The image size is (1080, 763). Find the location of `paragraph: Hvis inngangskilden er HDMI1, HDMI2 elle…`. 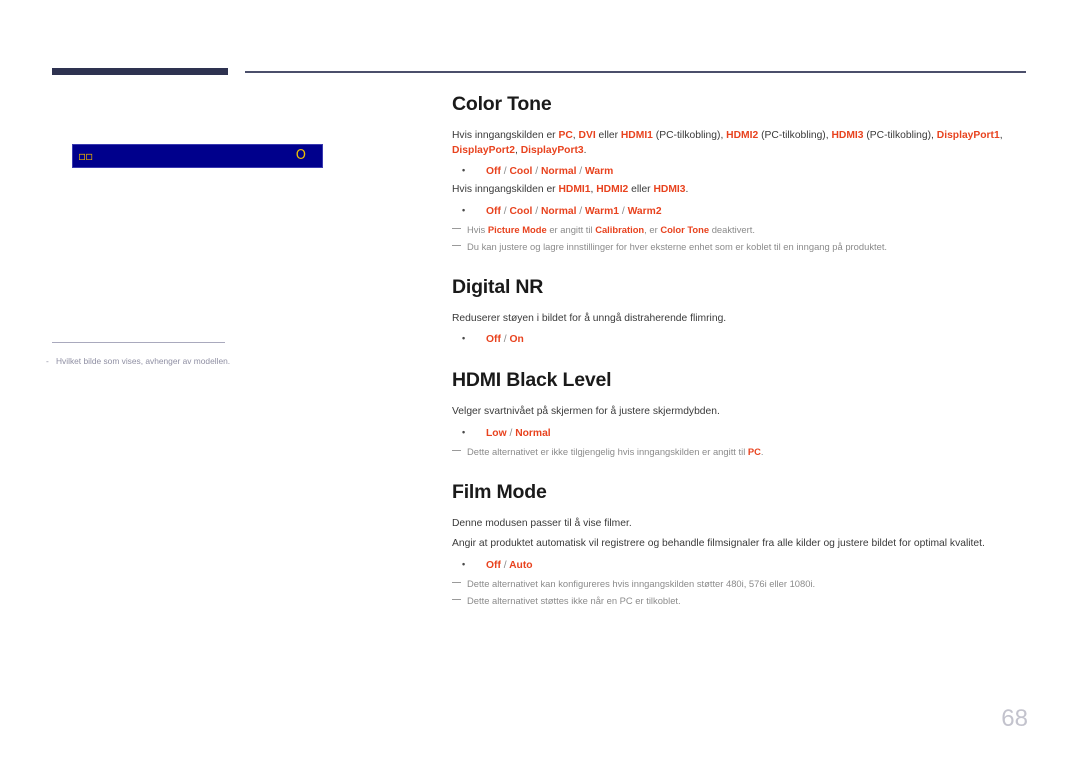

paragraph: Hvis inngangskilden er HDMI1, HDMI2 elle… is located at coordinates (570, 189).